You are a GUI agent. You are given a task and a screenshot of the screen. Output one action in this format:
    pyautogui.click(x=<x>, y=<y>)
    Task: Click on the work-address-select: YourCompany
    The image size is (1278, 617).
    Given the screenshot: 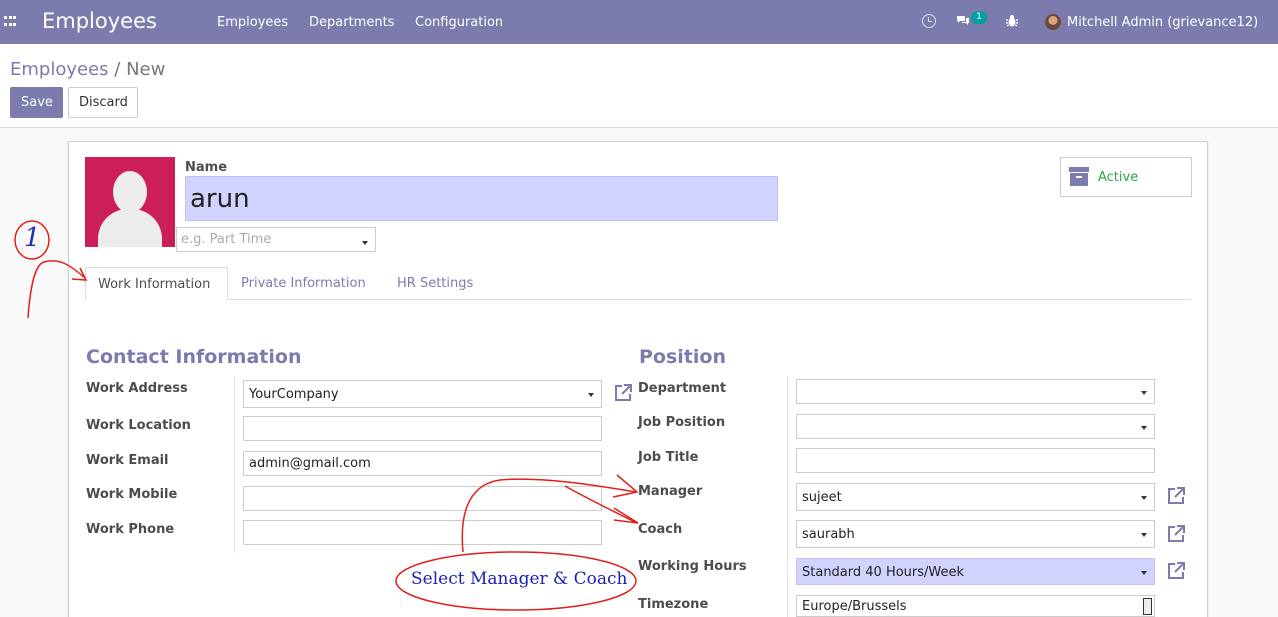 What is the action you would take?
    pyautogui.click(x=422, y=394)
    